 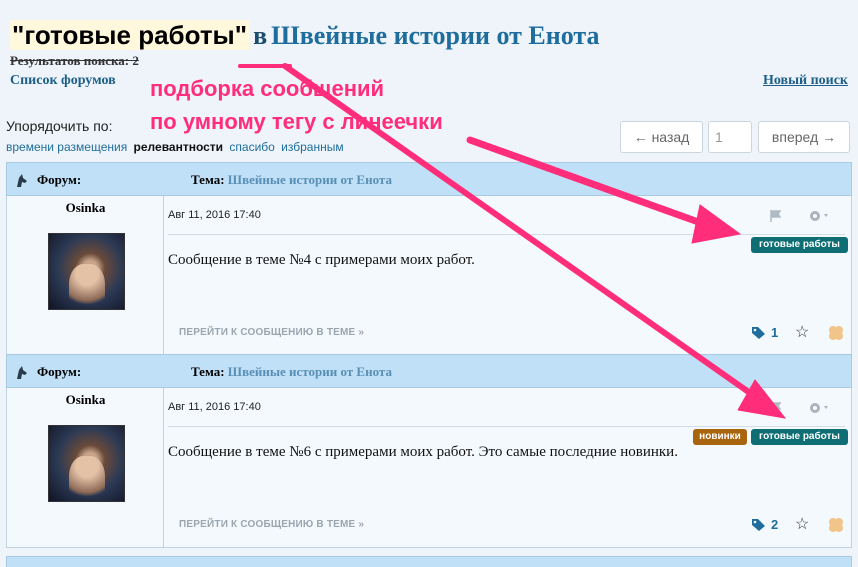 I want to click on annotation-line-1: подборка сообщений, so click(x=267, y=88).